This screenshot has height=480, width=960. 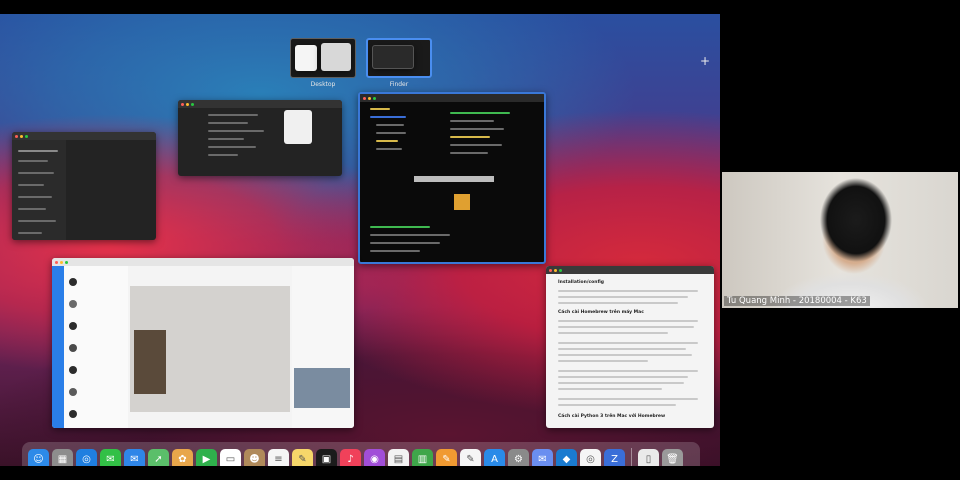 What do you see at coordinates (581, 282) in the screenshot?
I see `document-heading: Installation/config` at bounding box center [581, 282].